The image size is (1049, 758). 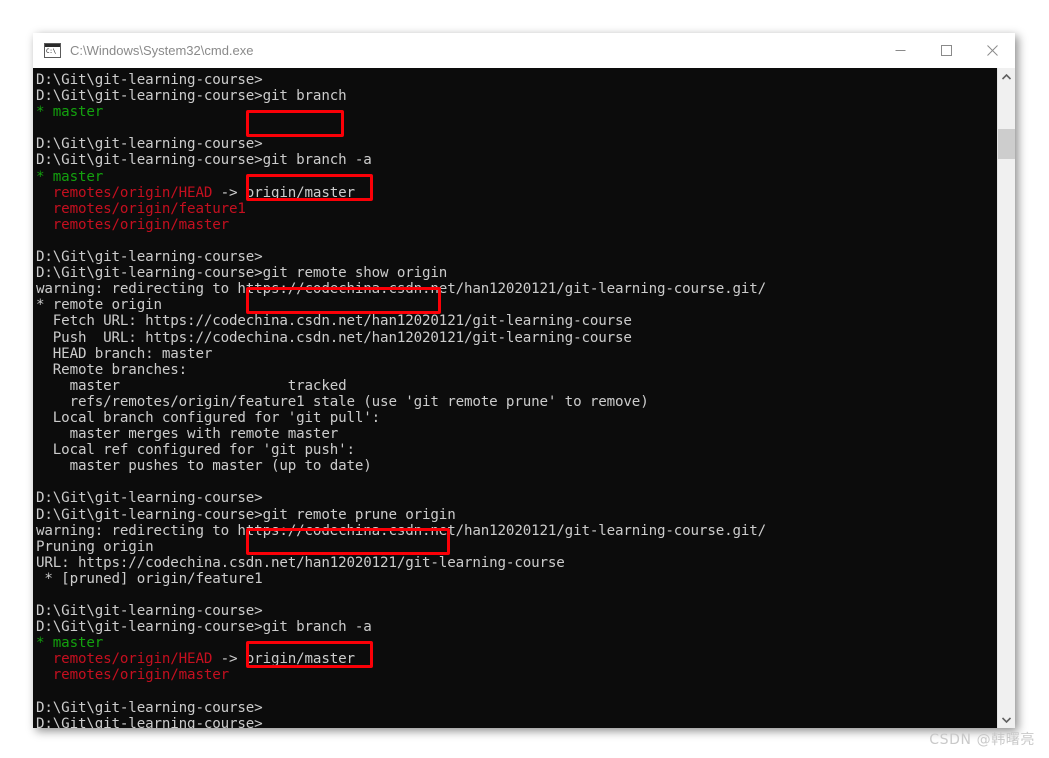 I want to click on scrollbar-track, so click(x=1006, y=398).